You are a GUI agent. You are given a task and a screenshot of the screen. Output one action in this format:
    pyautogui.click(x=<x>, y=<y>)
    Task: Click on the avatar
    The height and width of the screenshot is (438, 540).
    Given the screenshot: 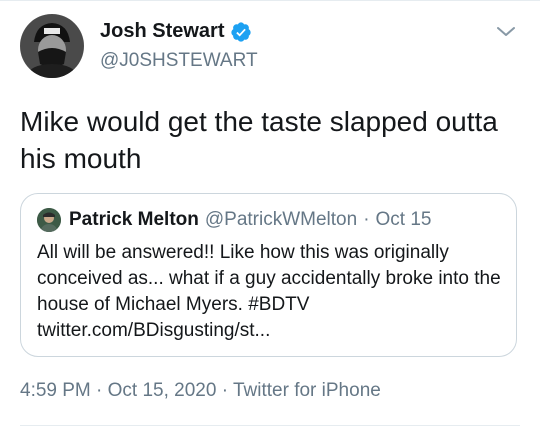 What is the action you would take?
    pyautogui.click(x=52, y=46)
    